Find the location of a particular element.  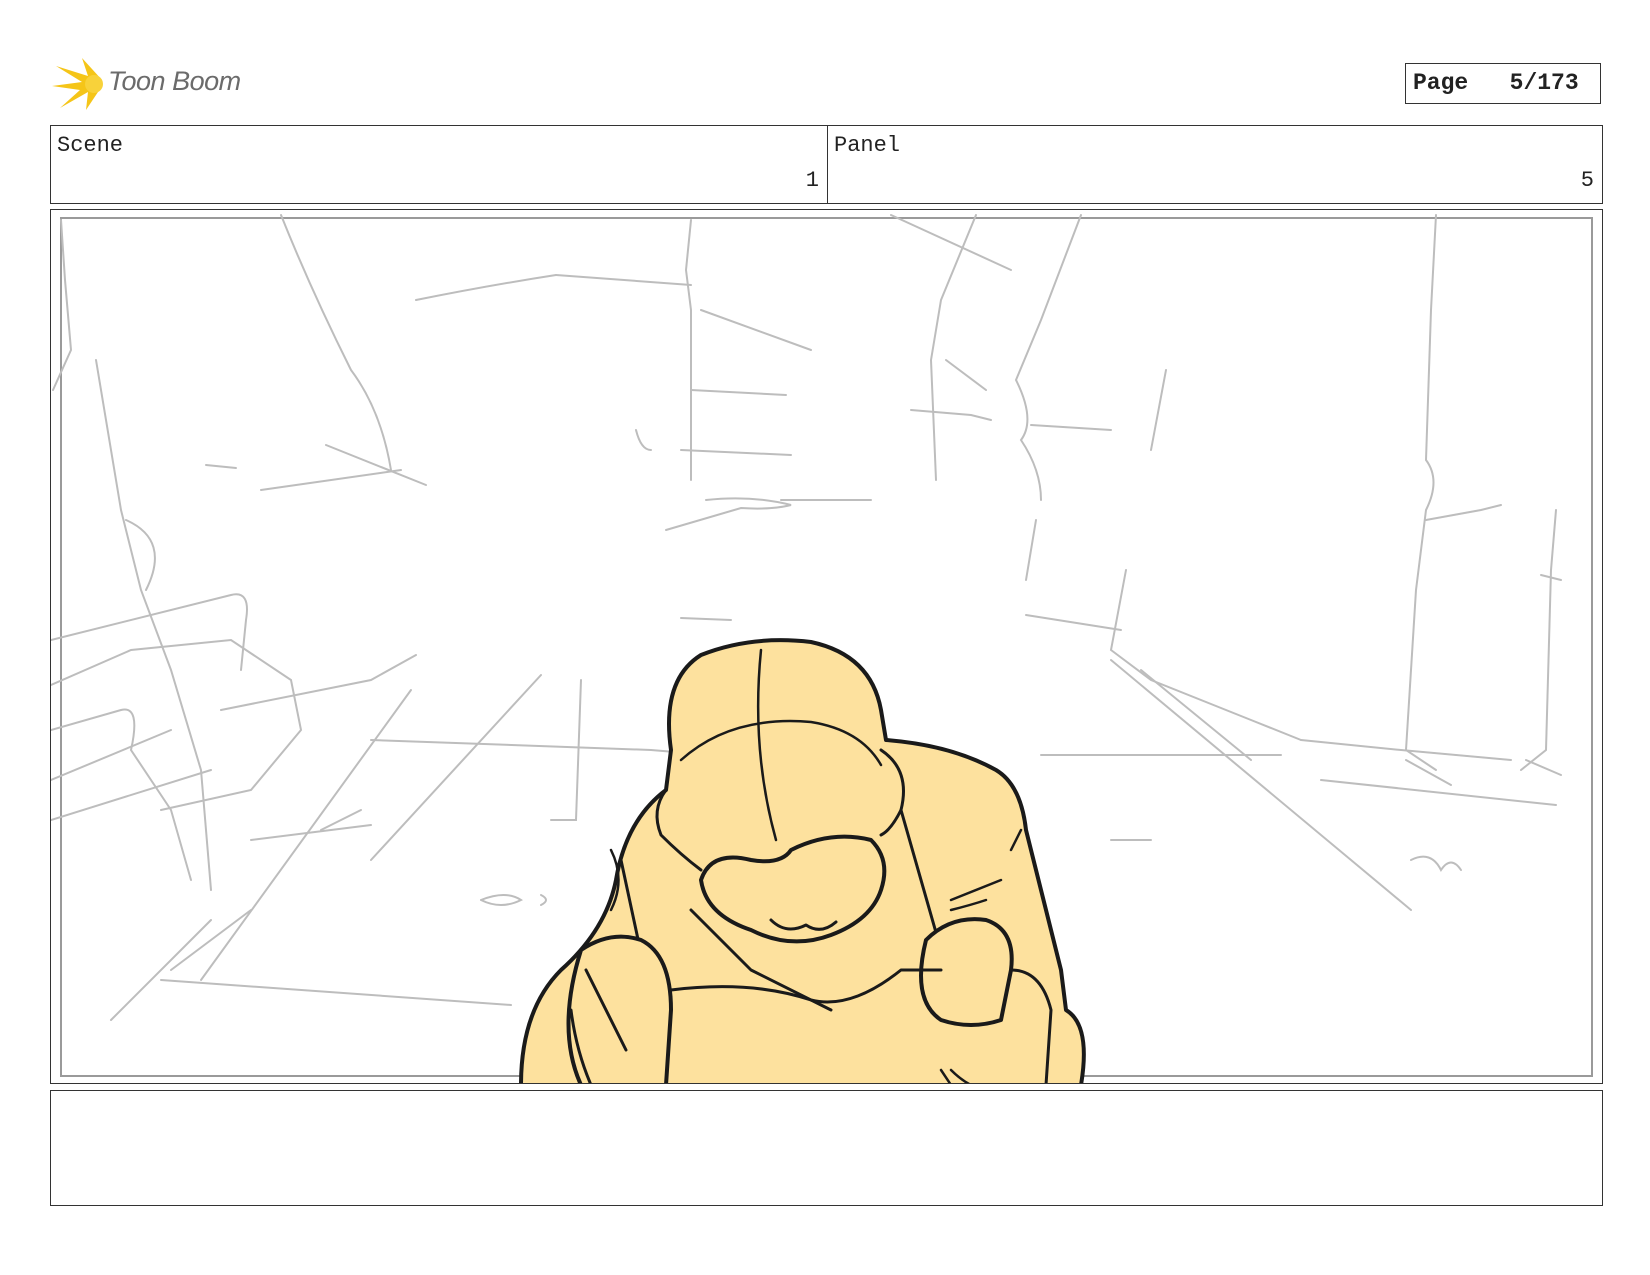

brand-name: Toon Boom is located at coordinates (174, 81).